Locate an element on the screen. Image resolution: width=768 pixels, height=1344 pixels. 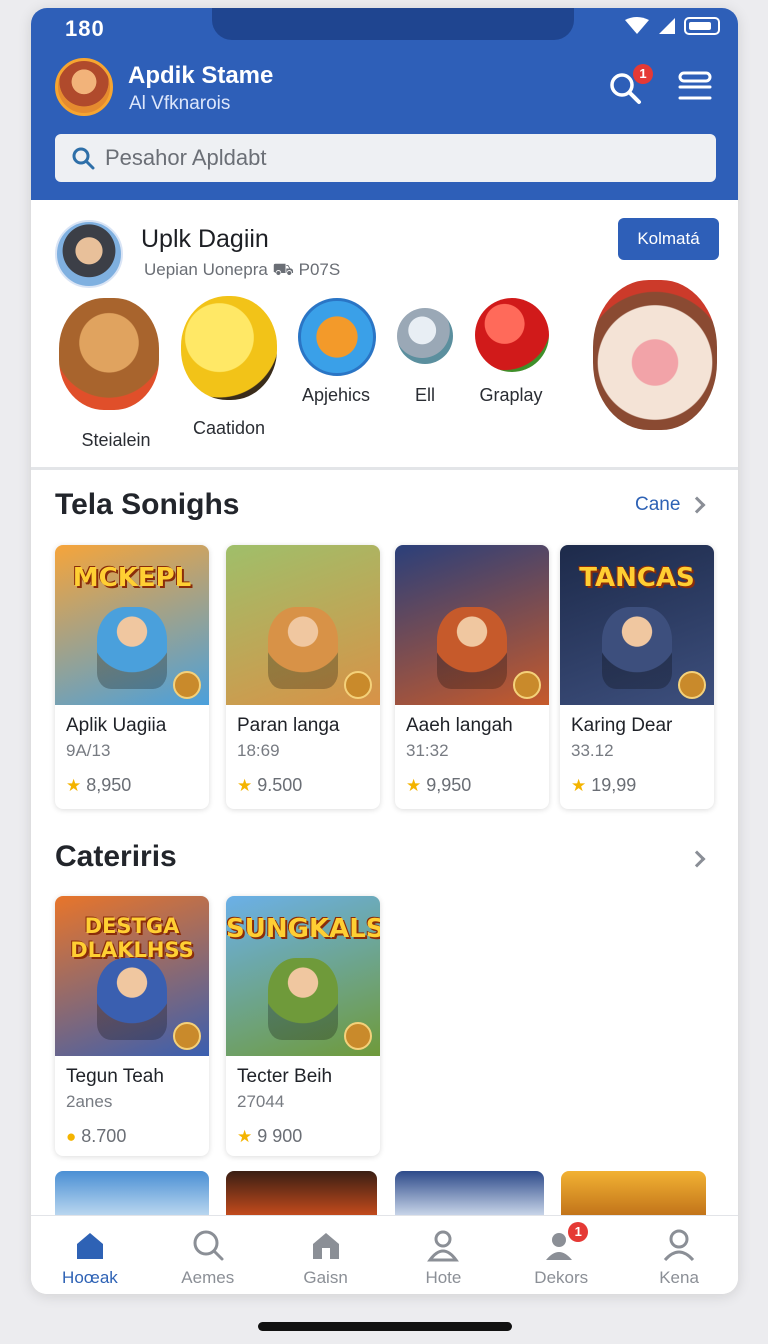
silver-coin-icon is located at coordinates (425, 336).